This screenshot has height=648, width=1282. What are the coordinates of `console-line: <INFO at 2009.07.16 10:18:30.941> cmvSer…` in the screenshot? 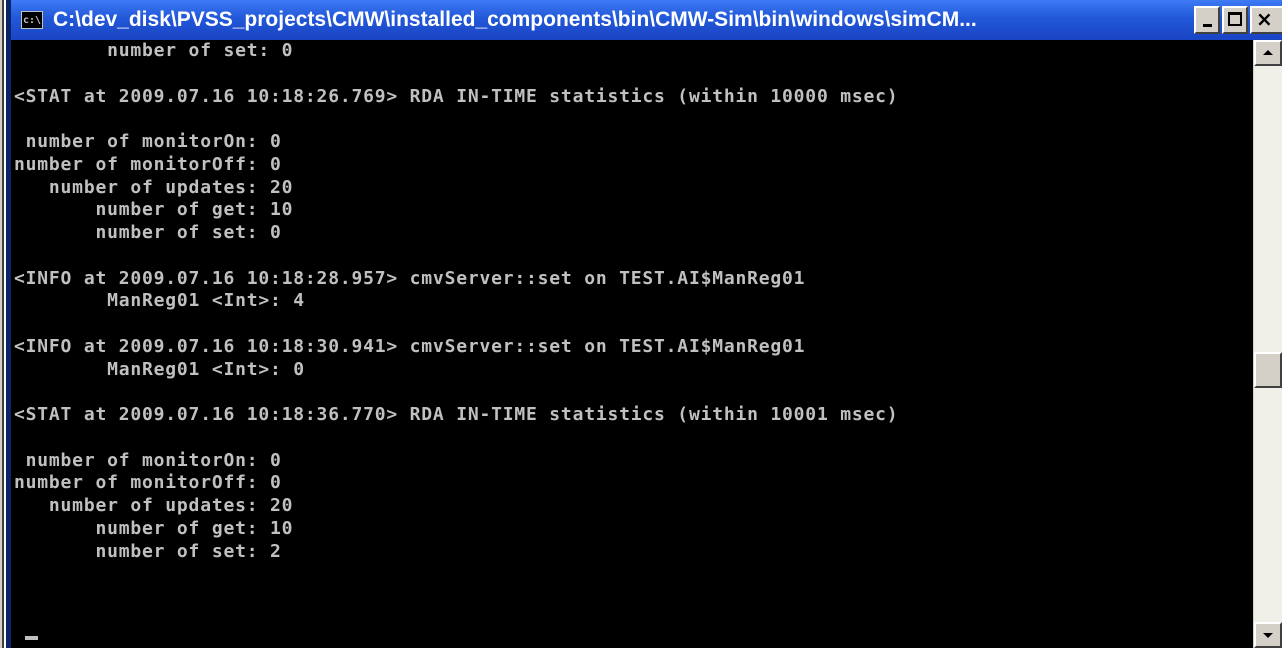 It's located at (410, 346).